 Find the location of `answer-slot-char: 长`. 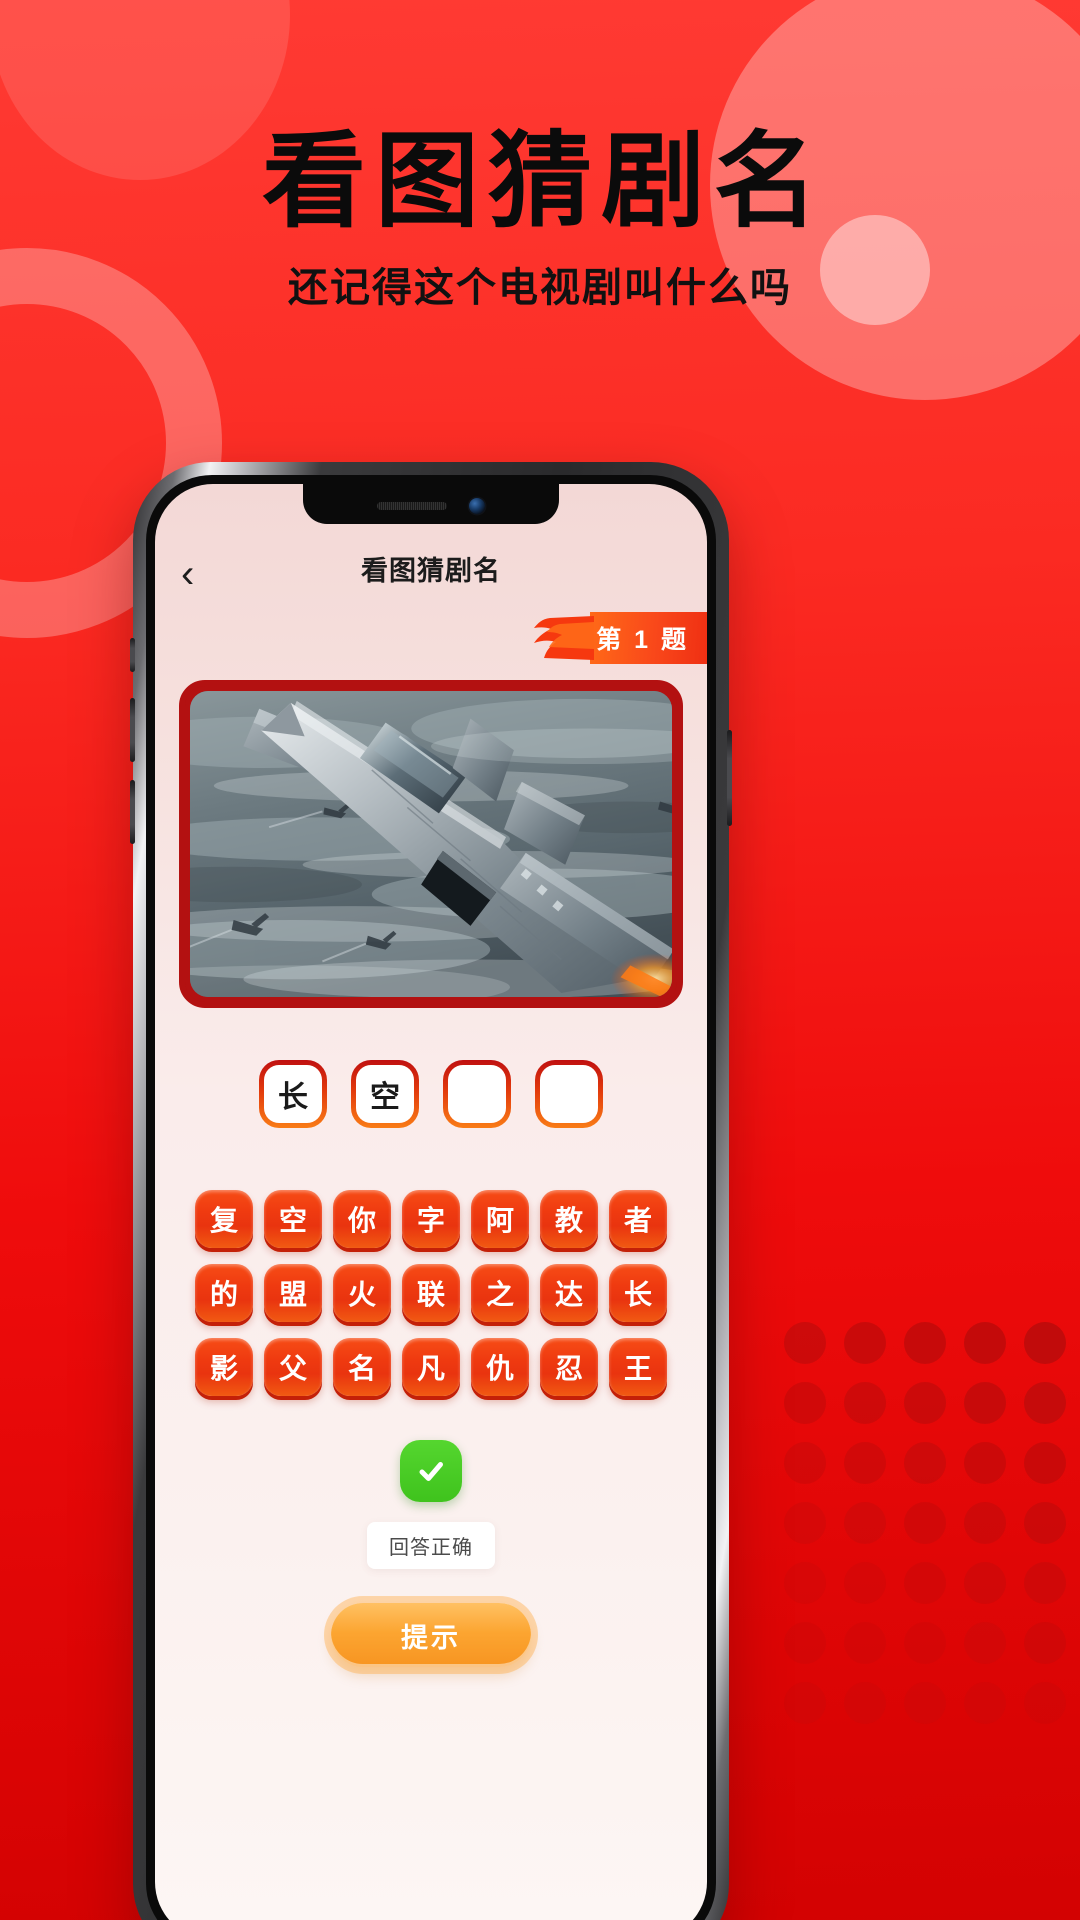

answer-slot-char: 长 is located at coordinates (293, 1094).